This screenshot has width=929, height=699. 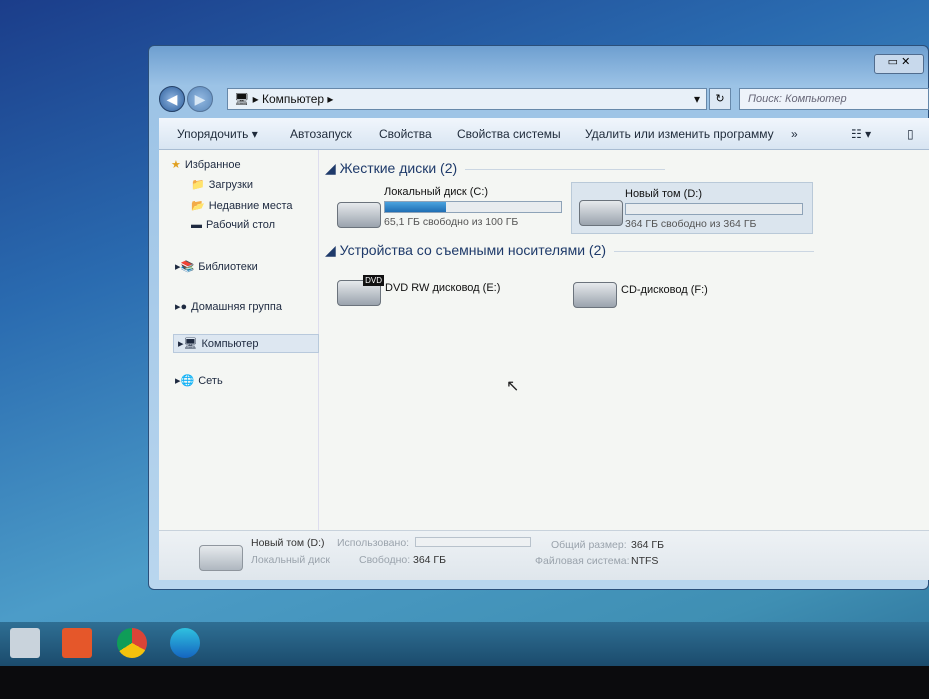 I want to click on recent-places-icon: 📂, so click(x=198, y=206).